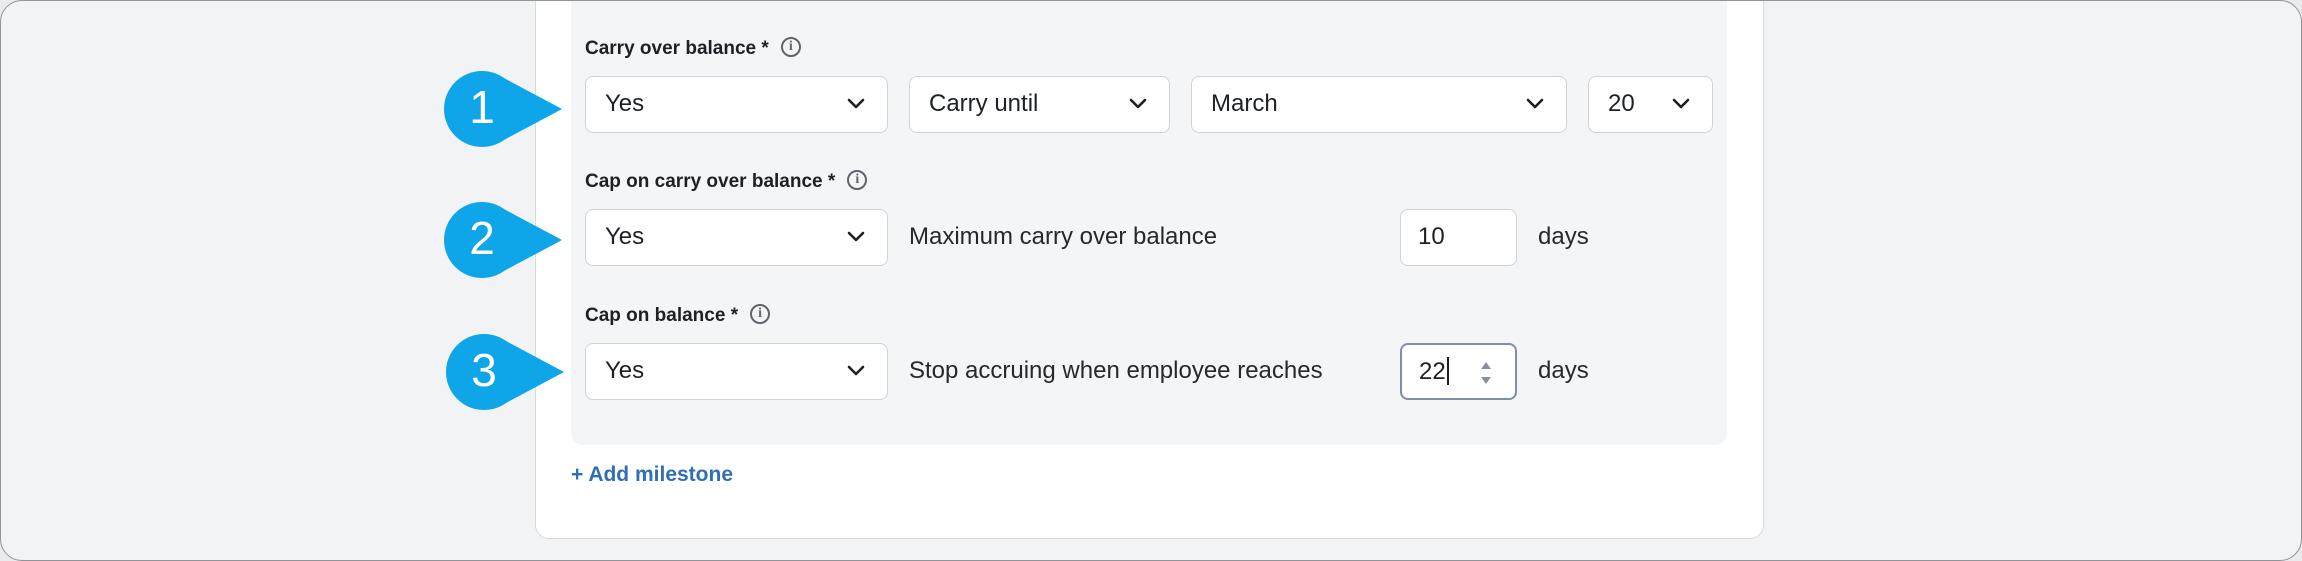 The width and height of the screenshot is (2302, 561). I want to click on maximum-carry-over-input: 10, so click(1458, 237).